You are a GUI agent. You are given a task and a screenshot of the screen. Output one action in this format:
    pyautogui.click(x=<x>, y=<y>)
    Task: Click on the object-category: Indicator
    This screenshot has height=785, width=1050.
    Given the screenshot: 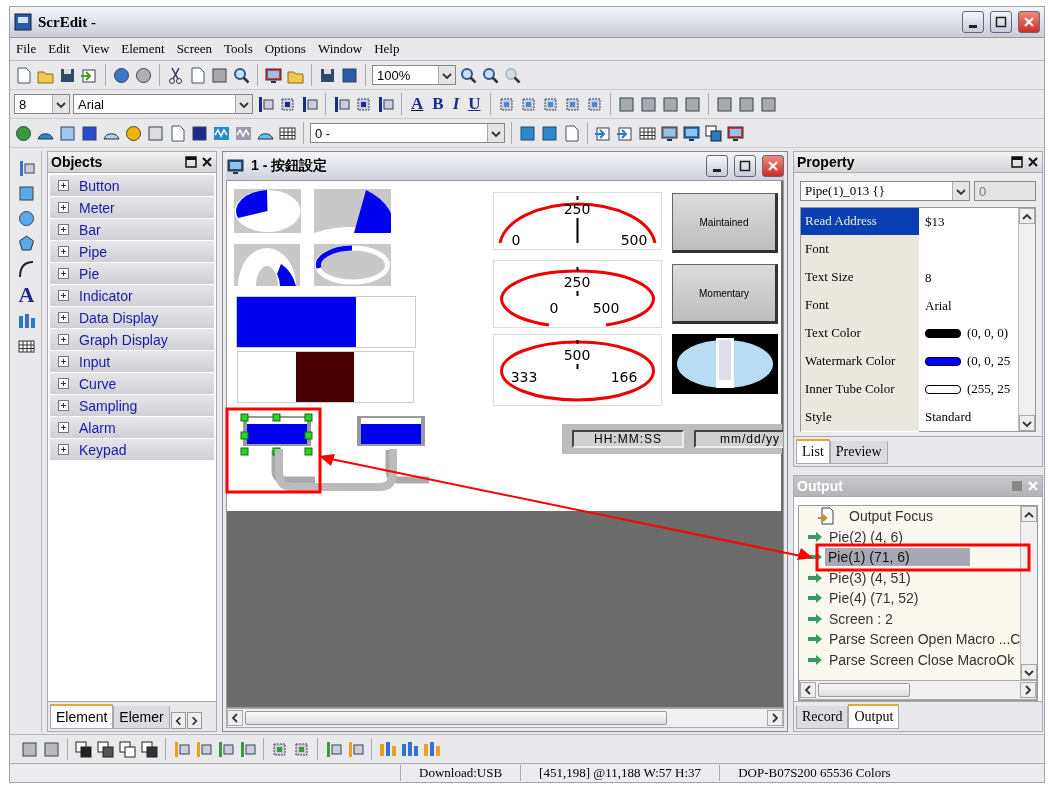 What is the action you would take?
    pyautogui.click(x=132, y=295)
    